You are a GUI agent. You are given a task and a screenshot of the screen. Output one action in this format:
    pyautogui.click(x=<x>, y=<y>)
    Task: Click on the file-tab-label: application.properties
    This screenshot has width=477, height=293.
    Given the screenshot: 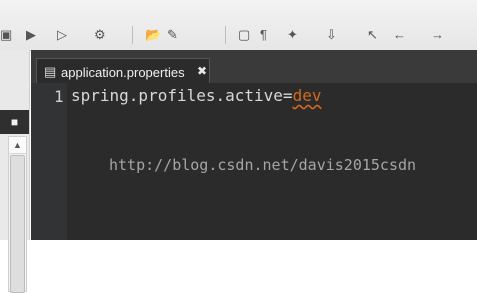 What is the action you would take?
    pyautogui.click(x=123, y=72)
    